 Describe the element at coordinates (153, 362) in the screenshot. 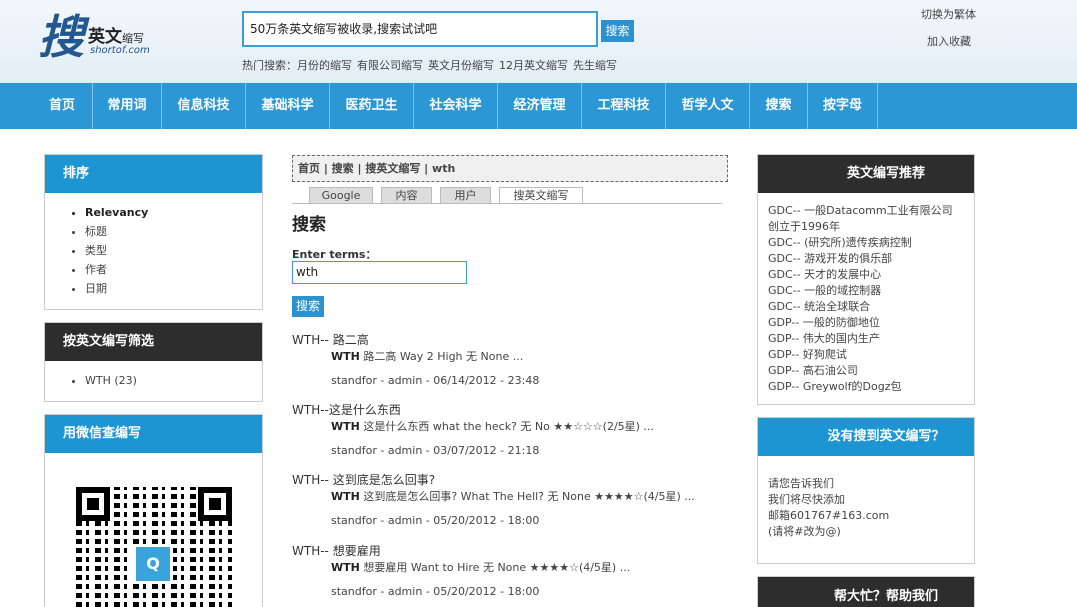

I see `filter-panel: 按英文编写筛选 WTH (23)` at that location.